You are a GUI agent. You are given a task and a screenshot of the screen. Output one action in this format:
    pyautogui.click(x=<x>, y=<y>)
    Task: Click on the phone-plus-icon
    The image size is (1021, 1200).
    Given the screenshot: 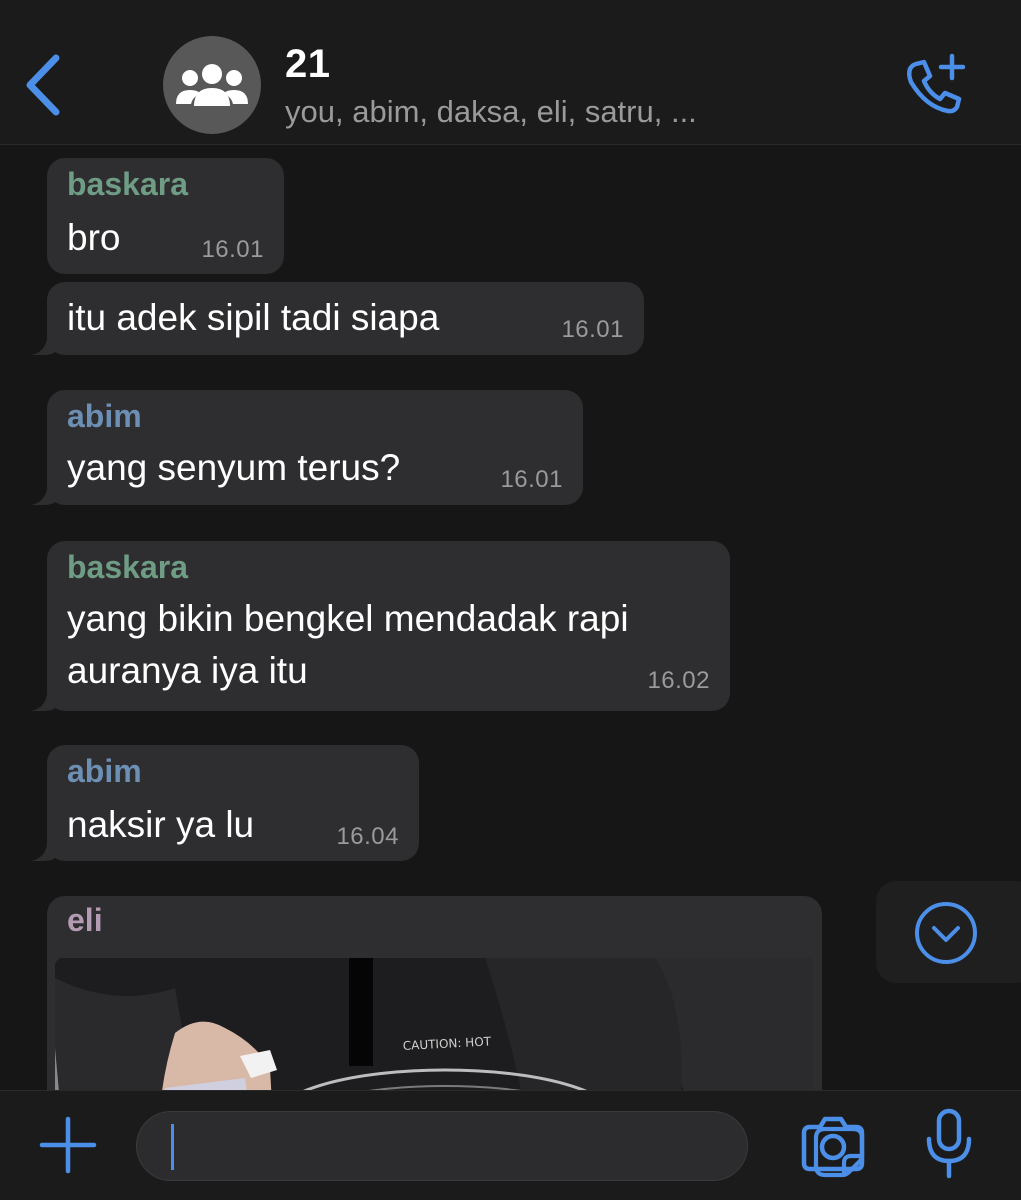 What is the action you would take?
    pyautogui.click(x=936, y=83)
    